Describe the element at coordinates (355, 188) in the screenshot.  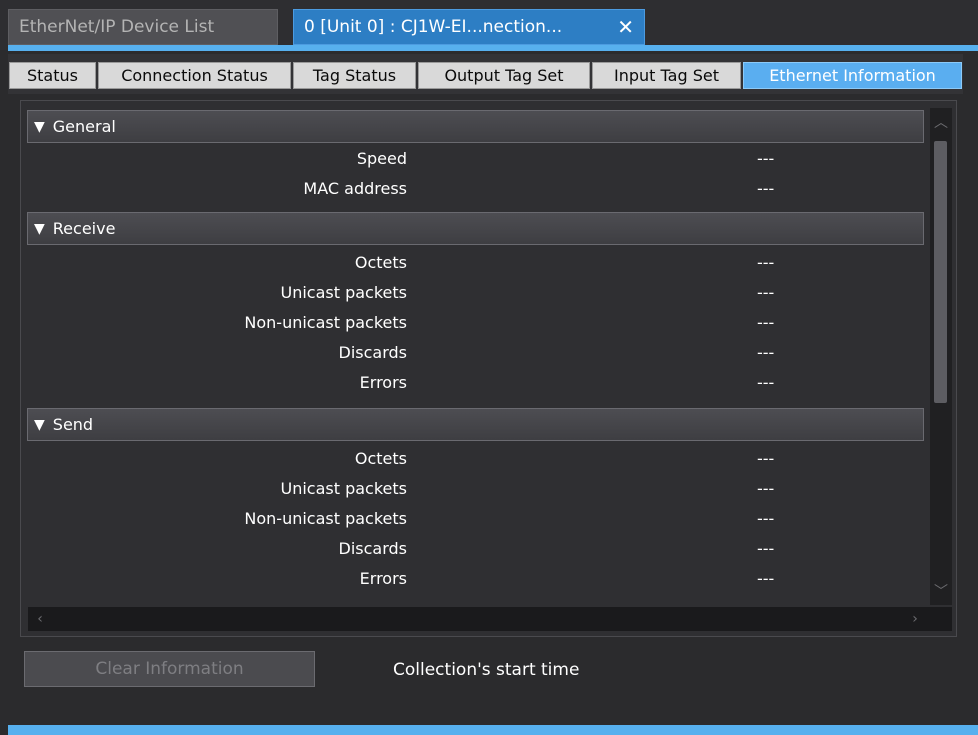
I see `row-label: MAC address` at that location.